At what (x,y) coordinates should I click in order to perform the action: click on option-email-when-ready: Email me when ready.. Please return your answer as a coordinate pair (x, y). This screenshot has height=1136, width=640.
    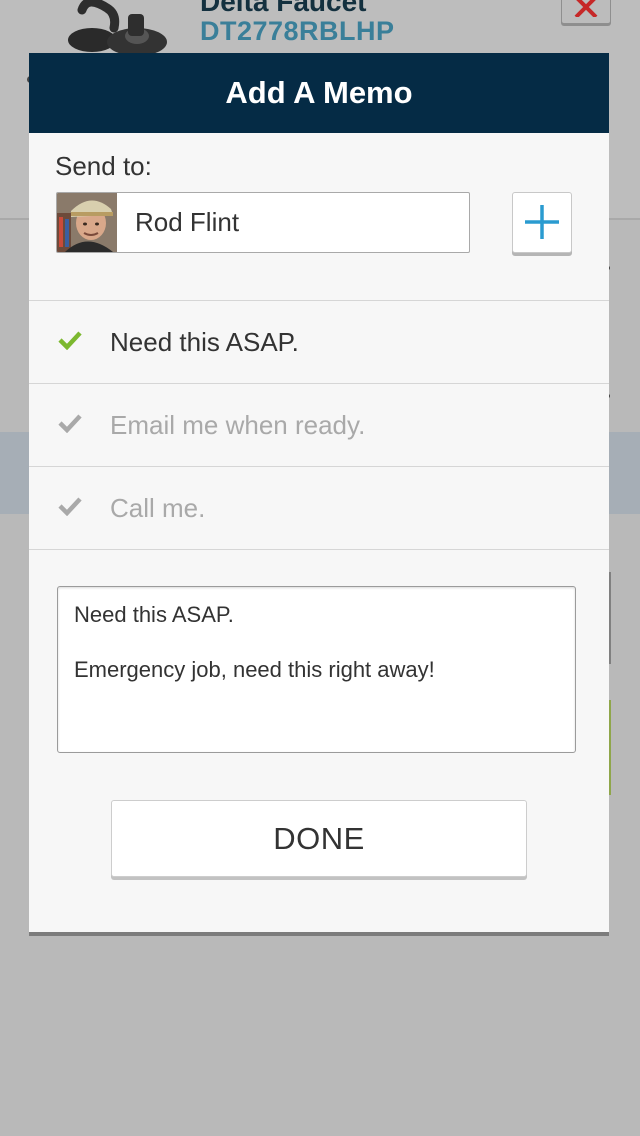
    Looking at the image, I should click on (319, 424).